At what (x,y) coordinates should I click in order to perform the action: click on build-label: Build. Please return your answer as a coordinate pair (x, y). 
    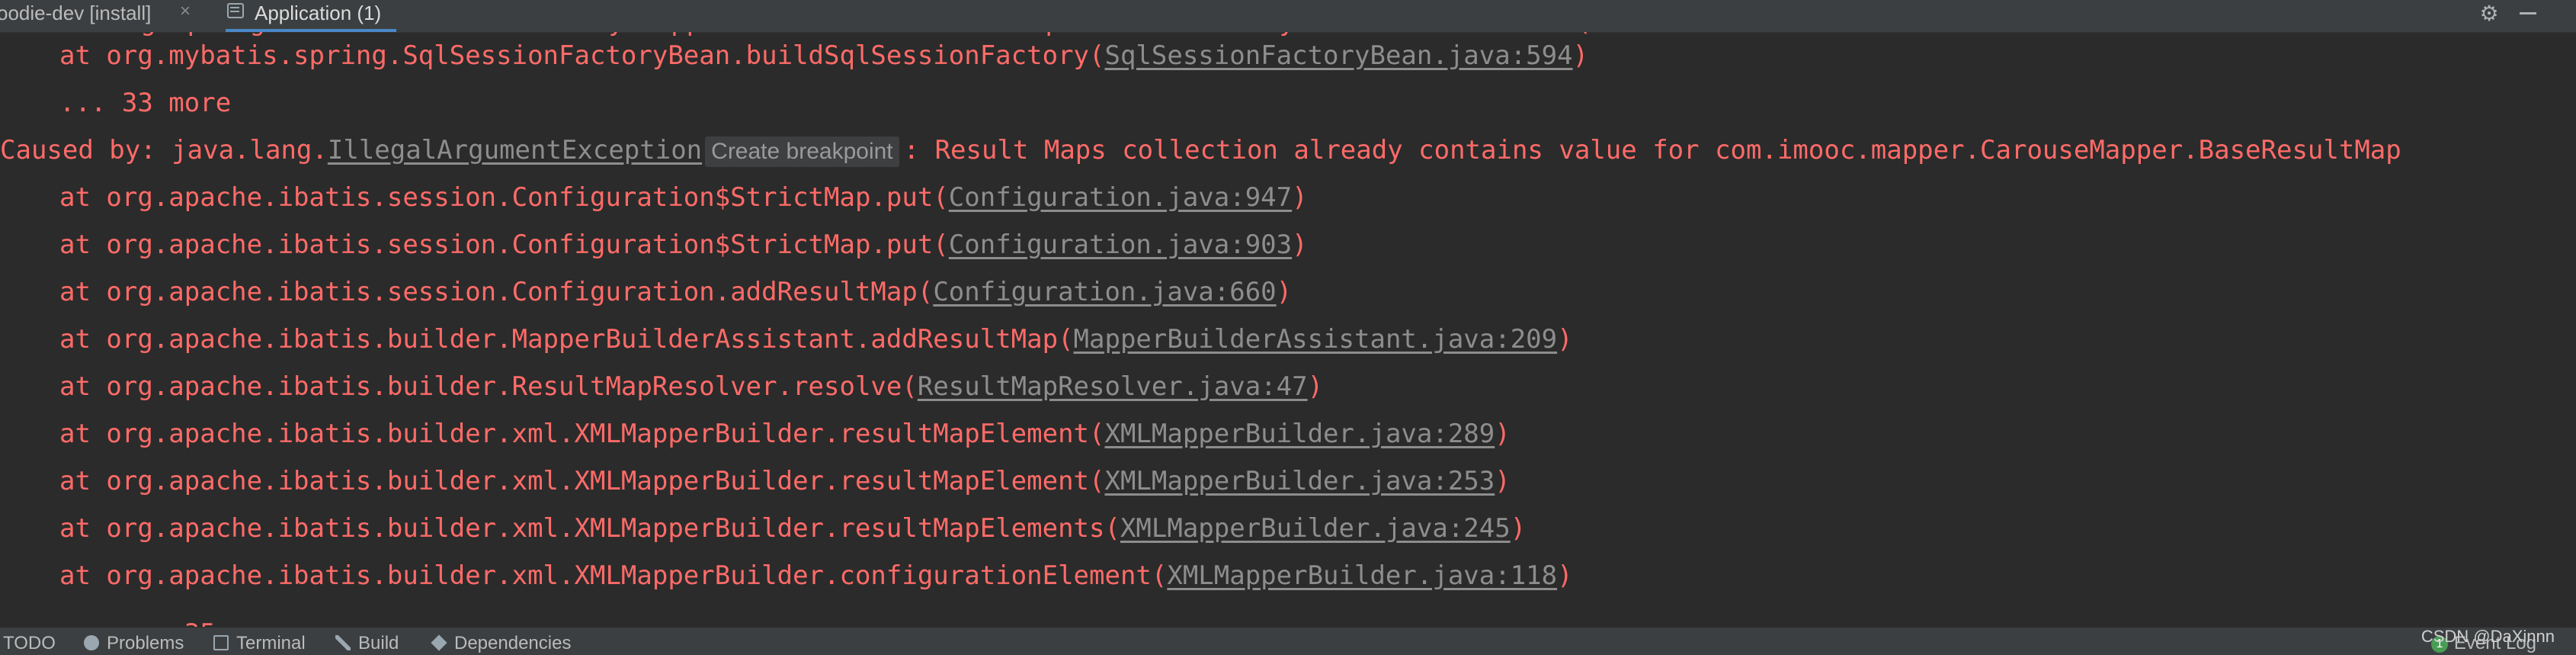
    Looking at the image, I should click on (378, 643).